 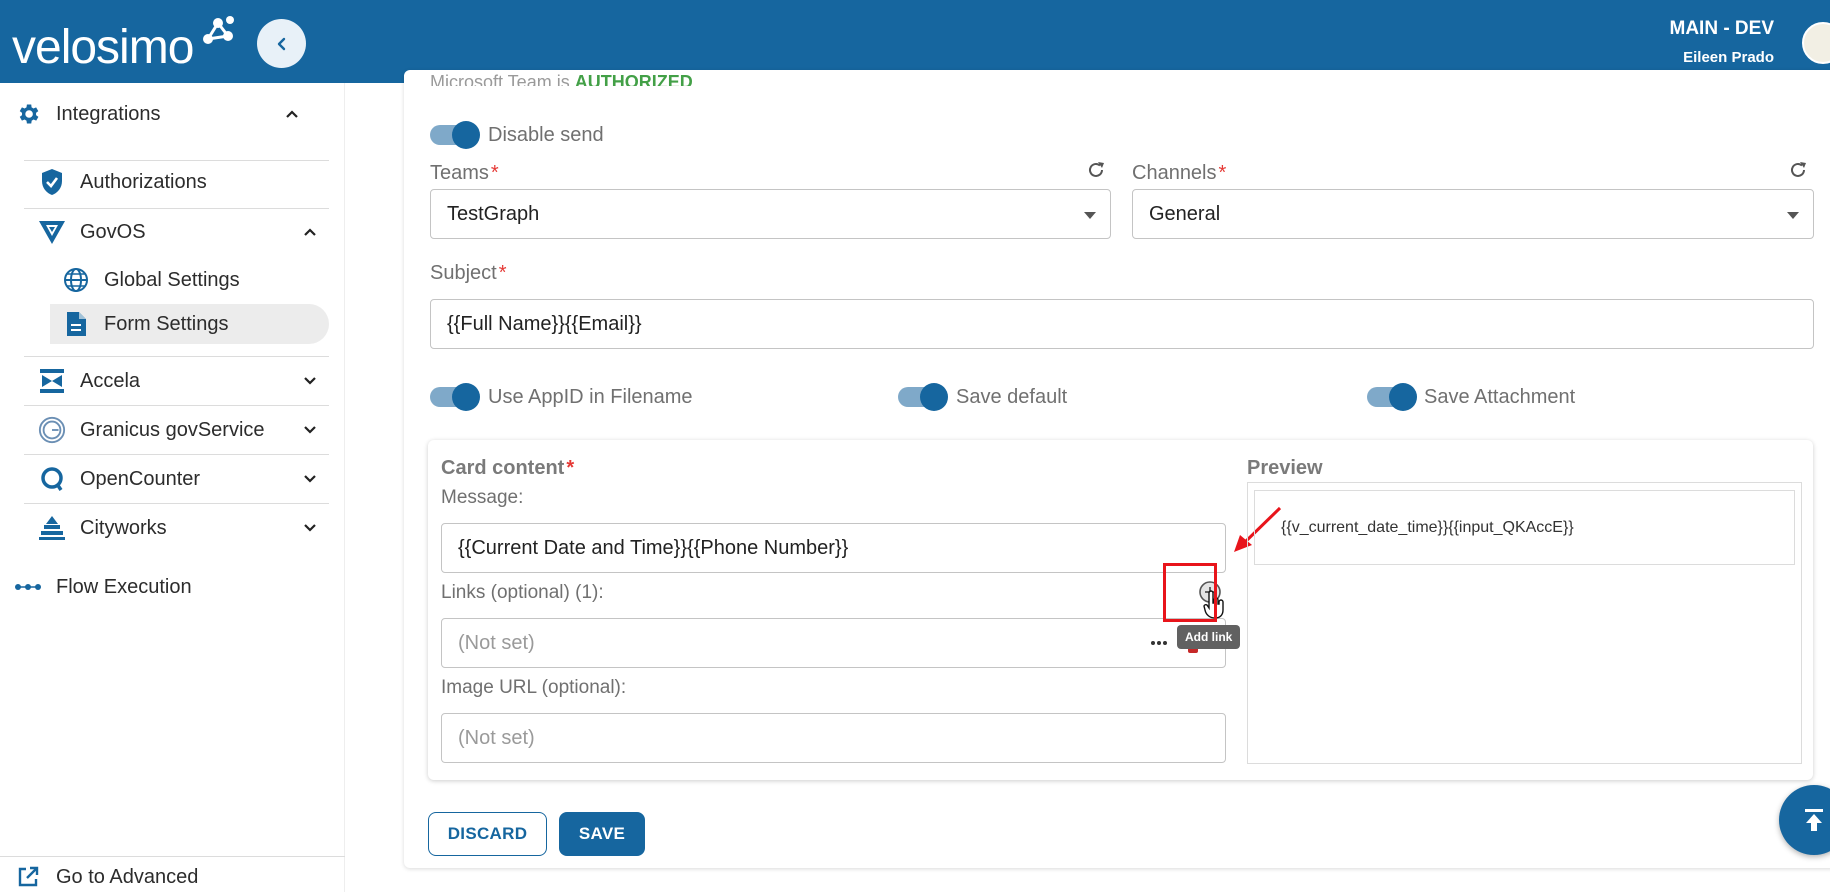 What do you see at coordinates (52, 232) in the screenshot?
I see `govos-logo-icon` at bounding box center [52, 232].